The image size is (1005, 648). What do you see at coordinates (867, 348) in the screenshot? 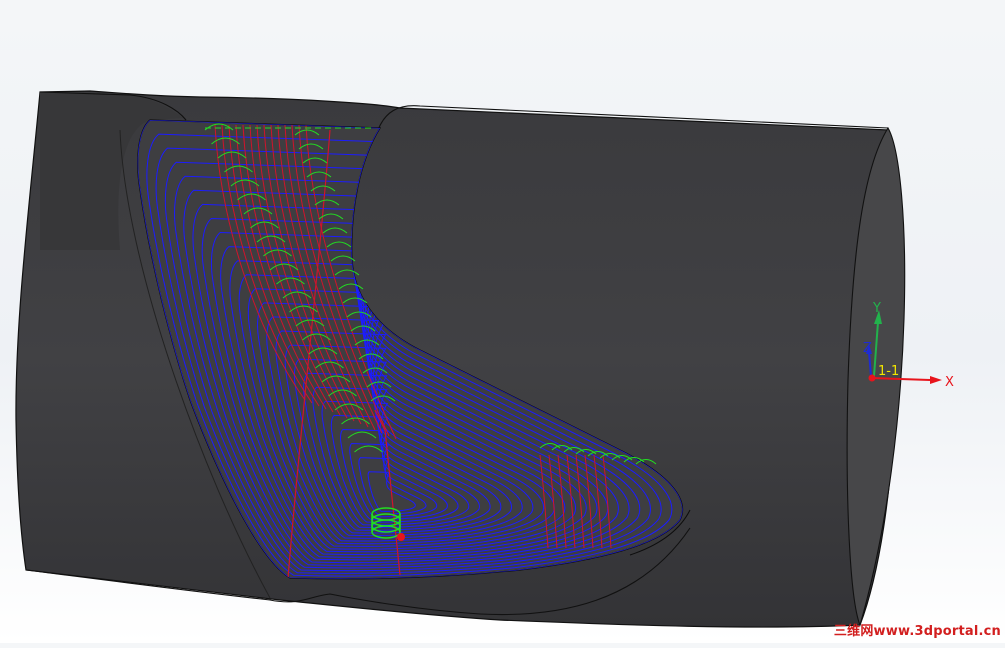
I see `z-label: Z` at bounding box center [867, 348].